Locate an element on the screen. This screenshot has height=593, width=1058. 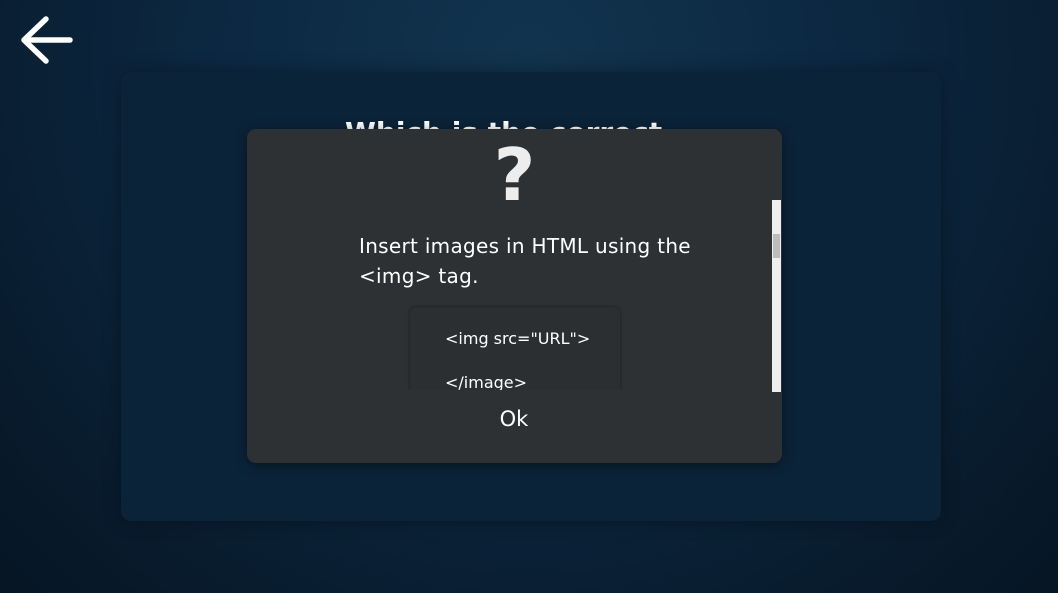
scrollbar-thumb is located at coordinates (776, 246).